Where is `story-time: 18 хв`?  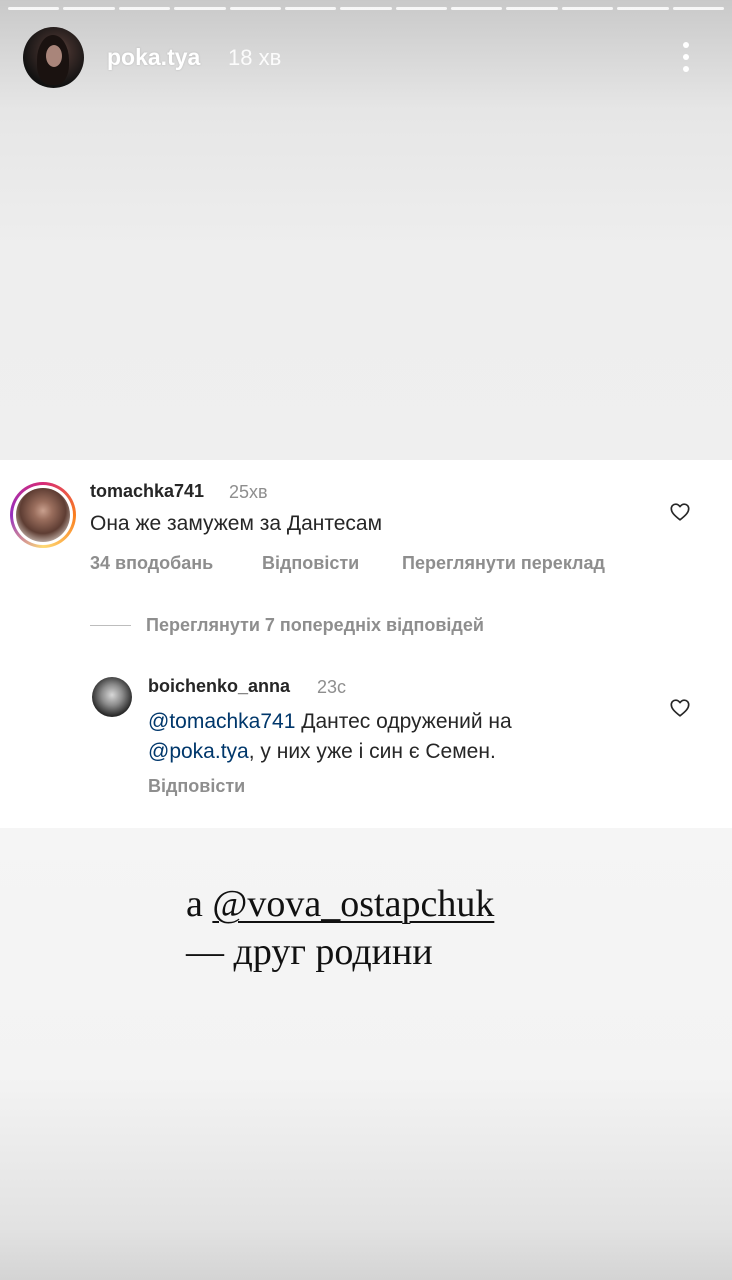
story-time: 18 хв is located at coordinates (255, 57).